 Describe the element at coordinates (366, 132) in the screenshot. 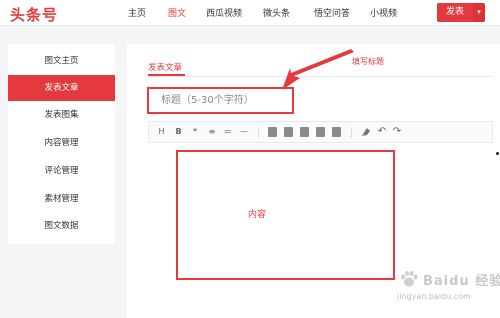

I see `clear-format-icon` at that location.